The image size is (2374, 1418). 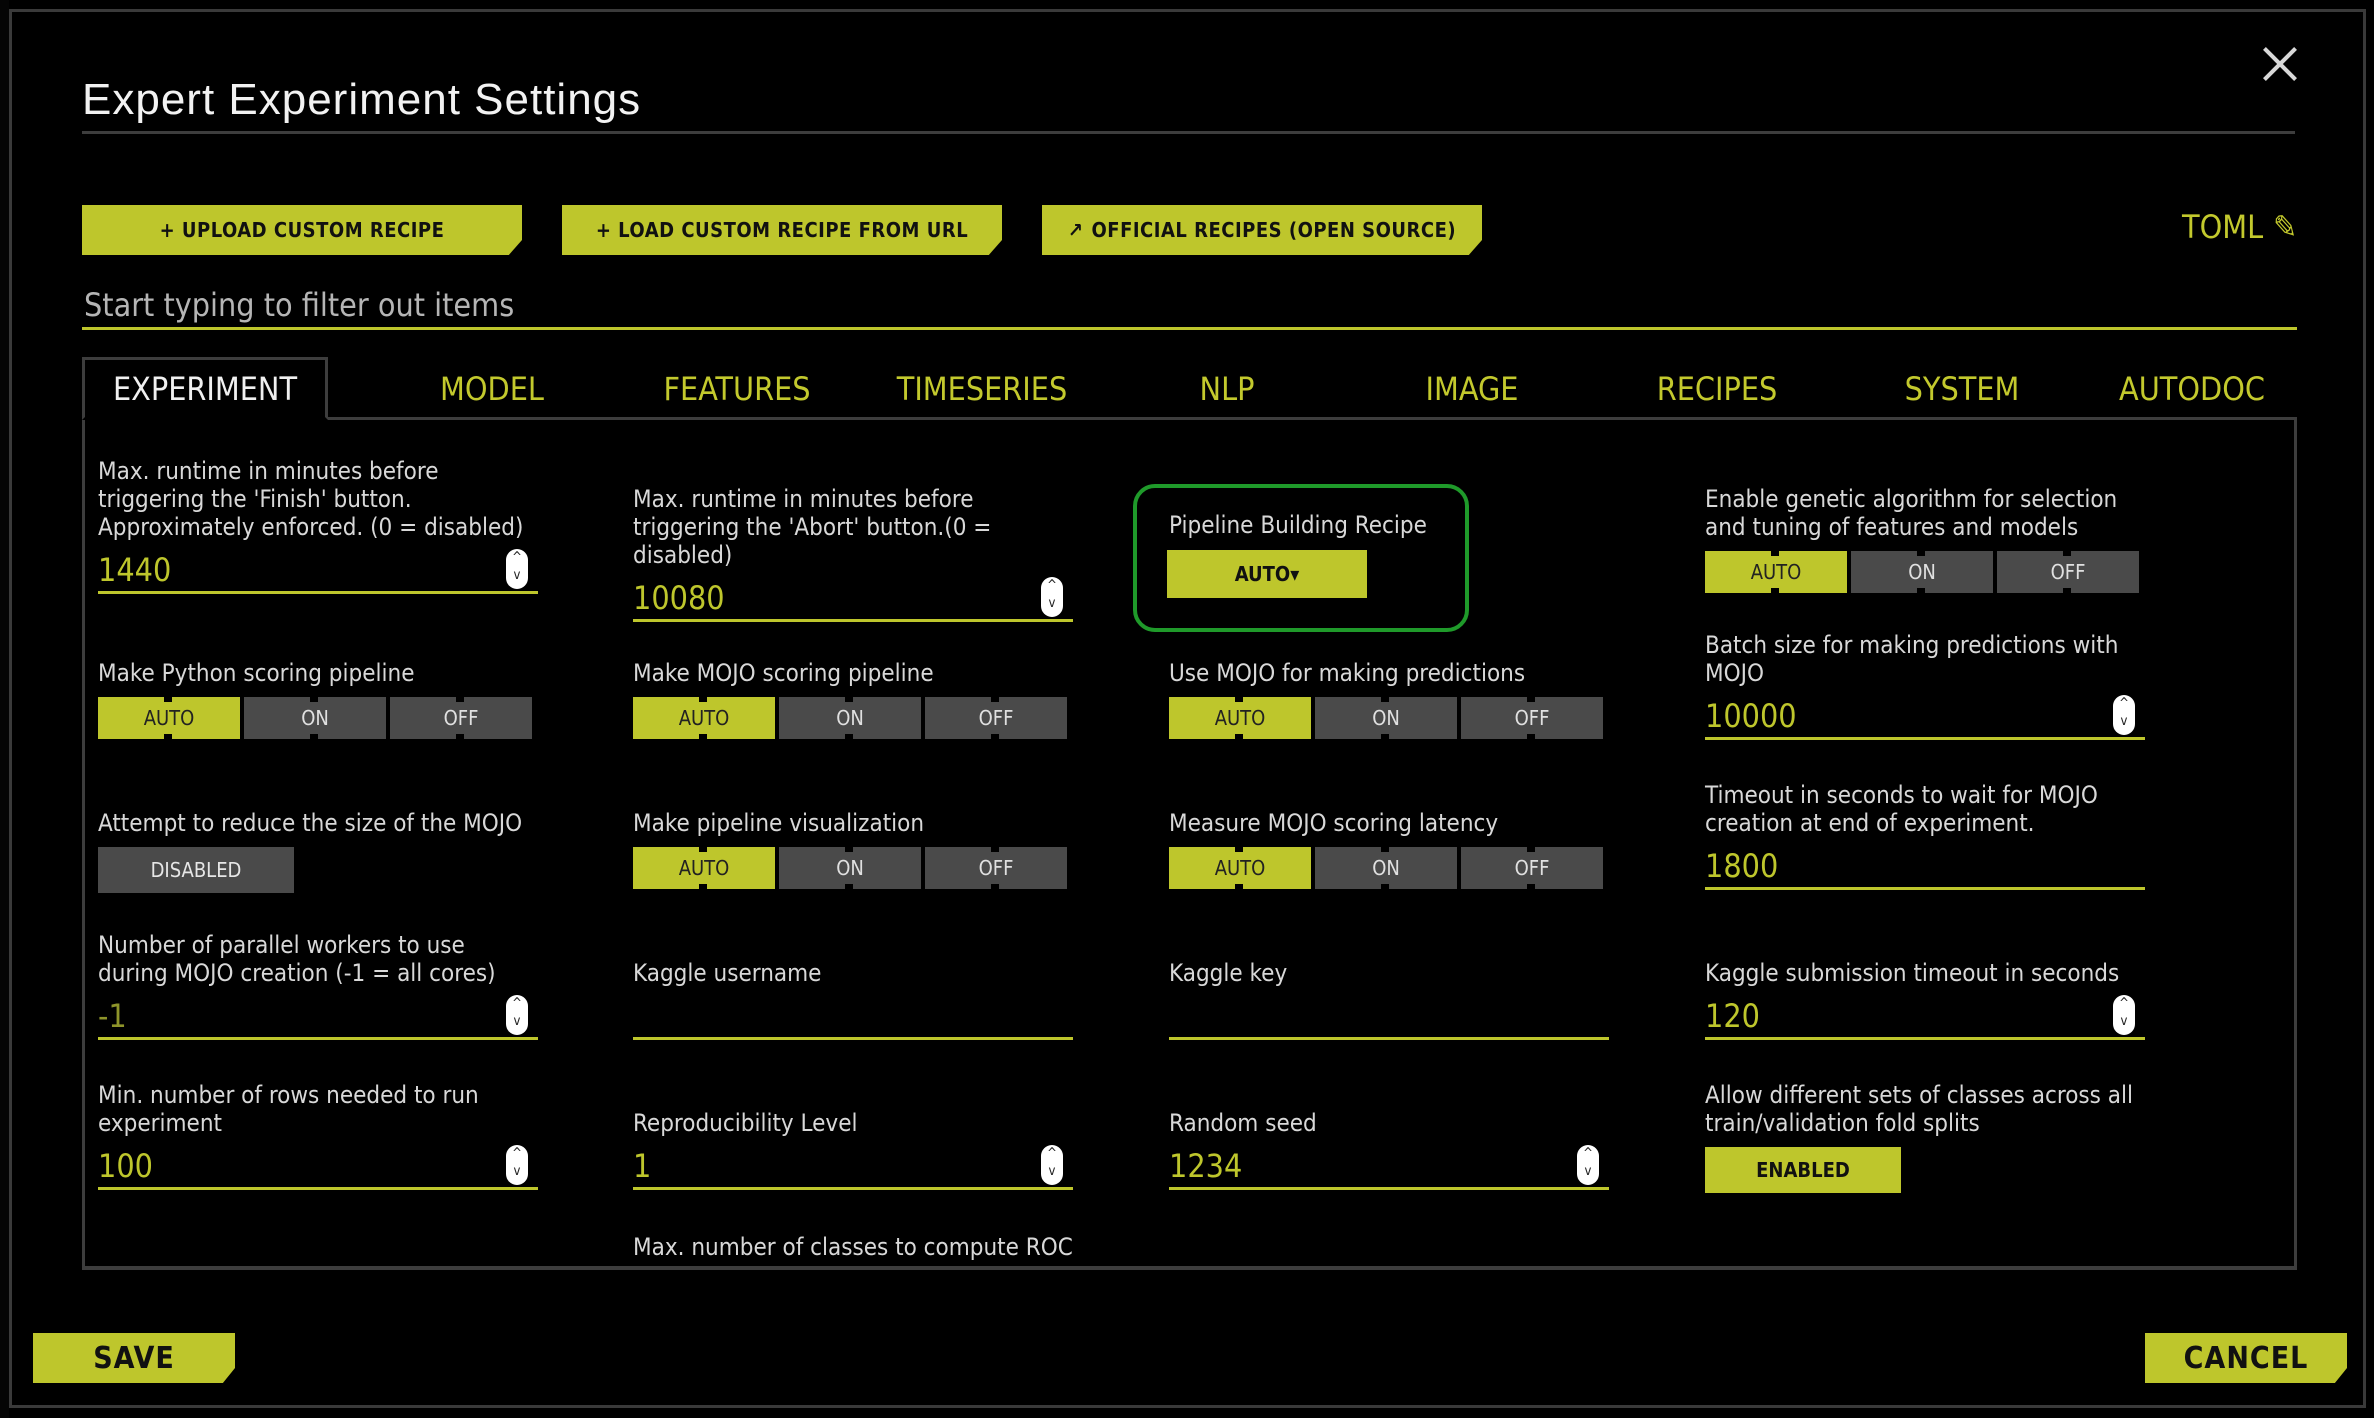 I want to click on input-value: 1234, so click(x=1206, y=1166).